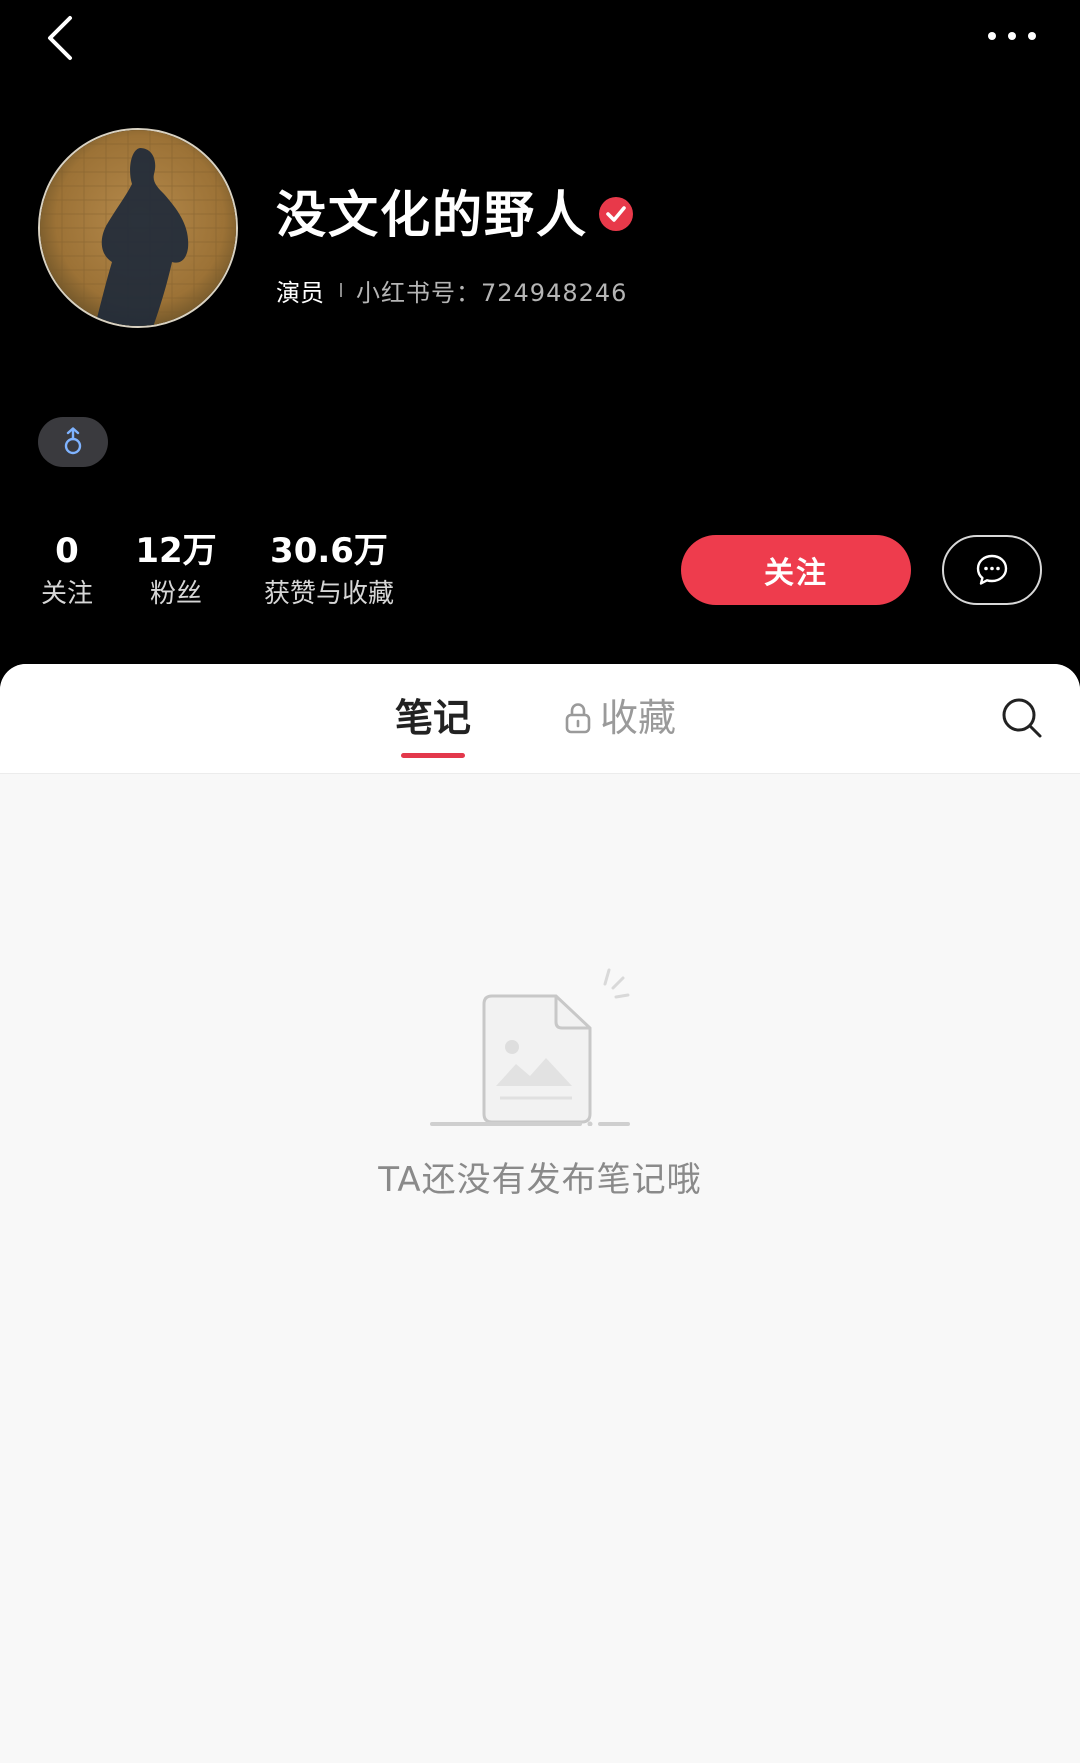  Describe the element at coordinates (67, 551) in the screenshot. I see `following-count: 0` at that location.